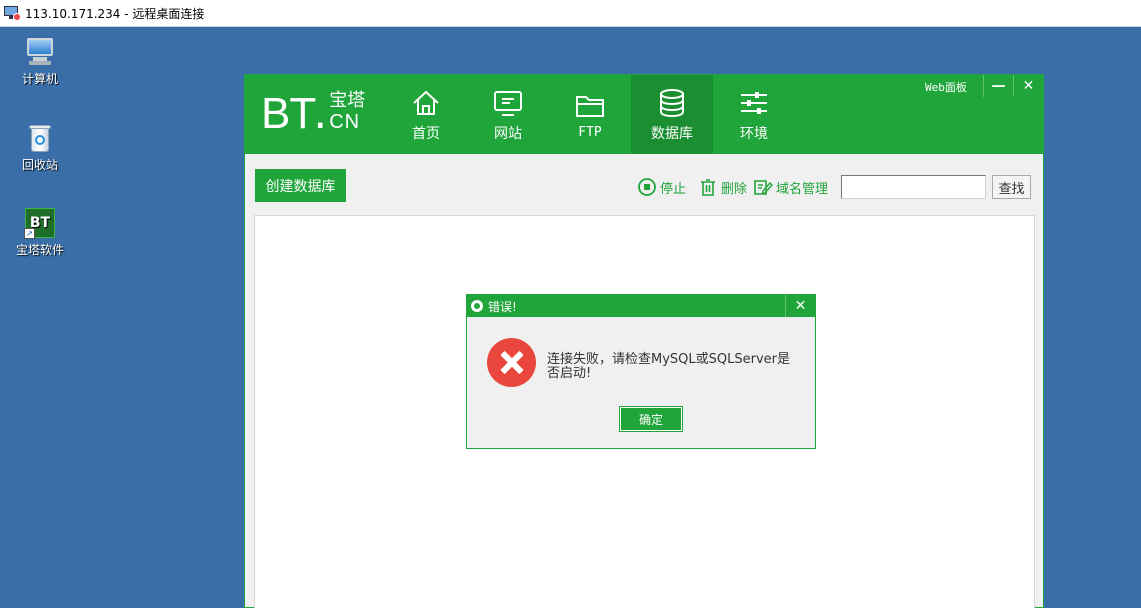 The image size is (1141, 608). What do you see at coordinates (672, 102) in the screenshot?
I see `database-icon` at bounding box center [672, 102].